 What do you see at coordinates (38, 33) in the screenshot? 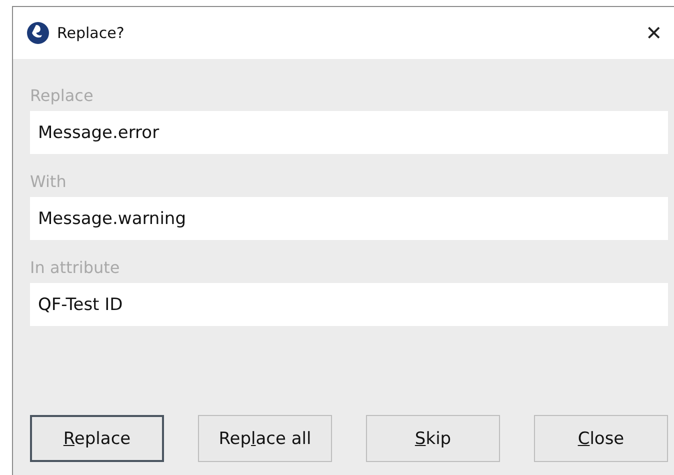
I see `app-logo-icon` at bounding box center [38, 33].